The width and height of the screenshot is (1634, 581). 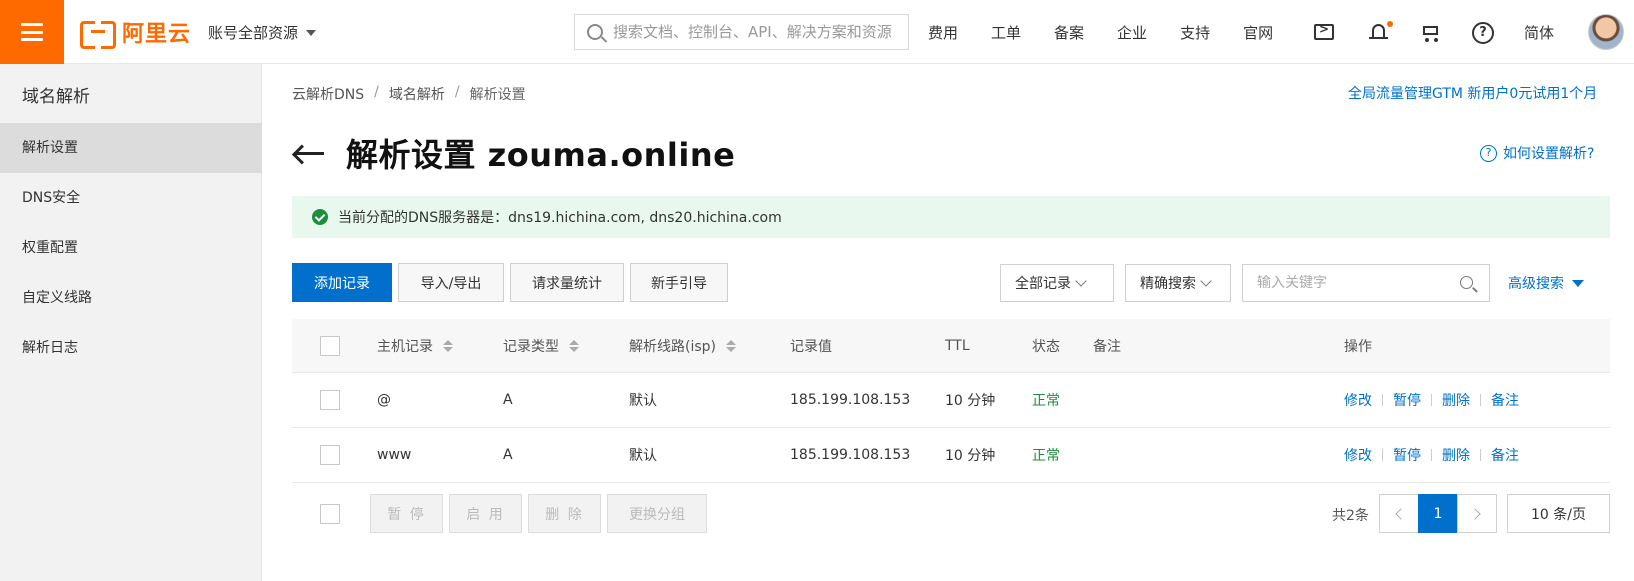 What do you see at coordinates (485, 513) in the screenshot?
I see `bulk-enable-button: 启 用` at bounding box center [485, 513].